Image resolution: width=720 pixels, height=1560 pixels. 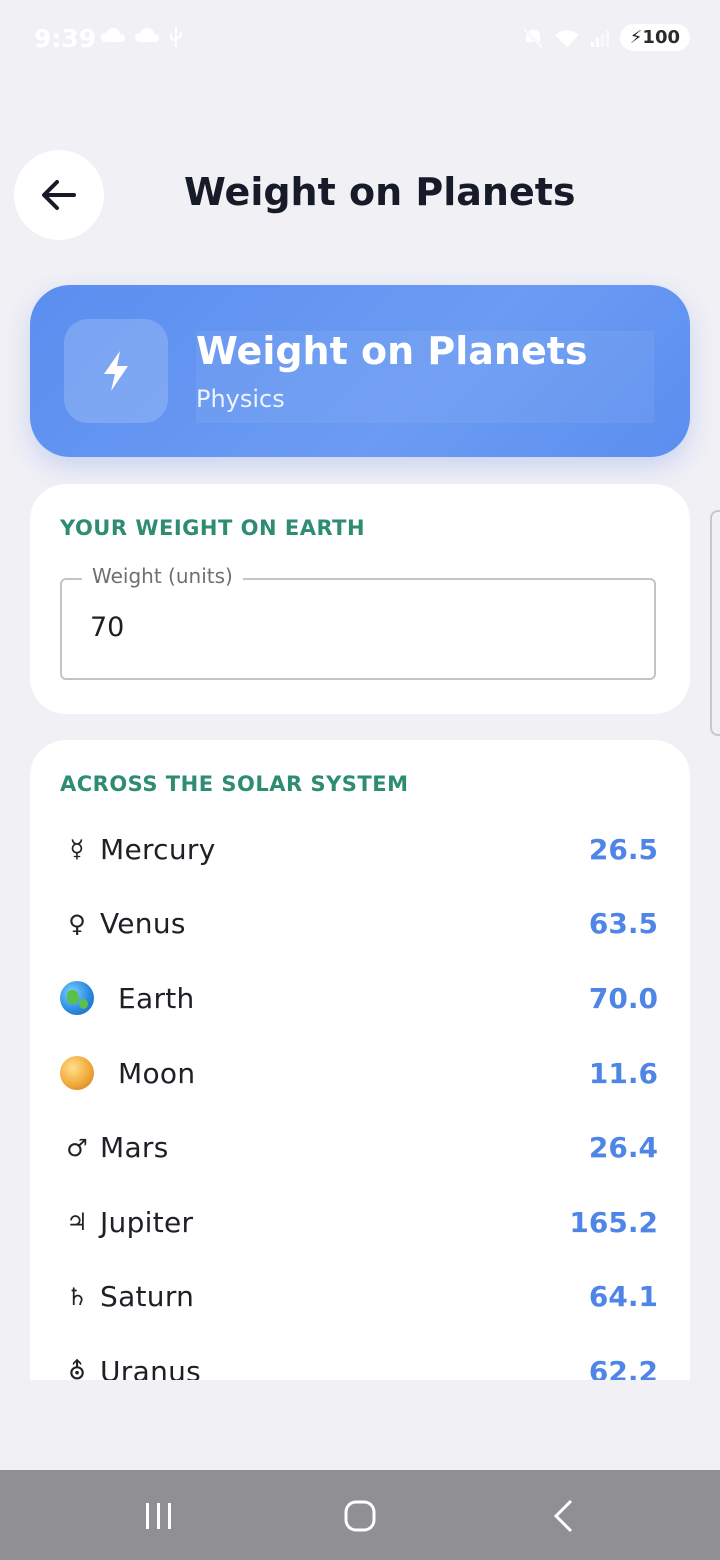 What do you see at coordinates (134, 1148) in the screenshot?
I see `planet-name: Mars` at bounding box center [134, 1148].